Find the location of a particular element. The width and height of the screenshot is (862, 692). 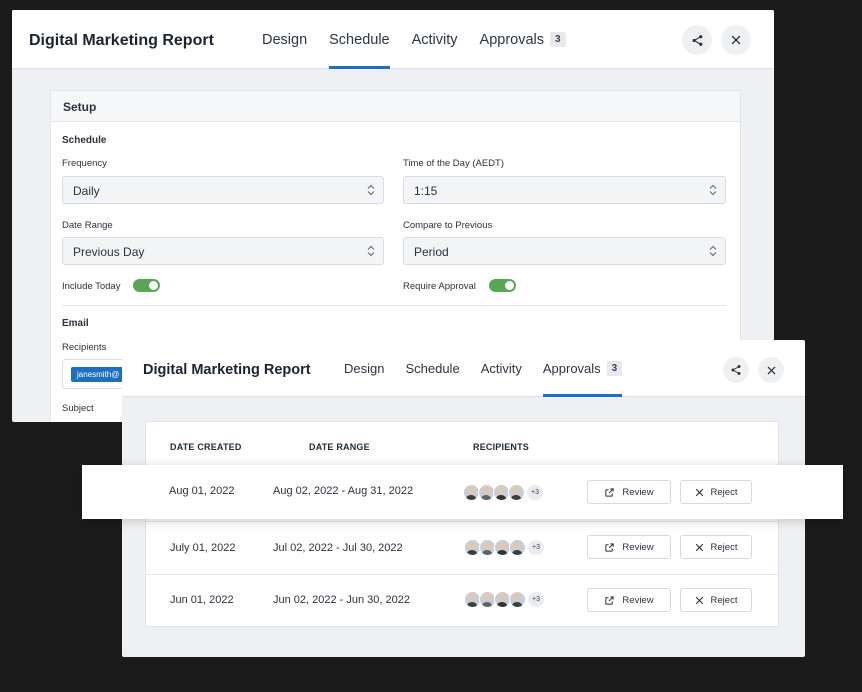

date-range-cell: Aug 02, 2022 - Aug 31, 2022 is located at coordinates (343, 491).